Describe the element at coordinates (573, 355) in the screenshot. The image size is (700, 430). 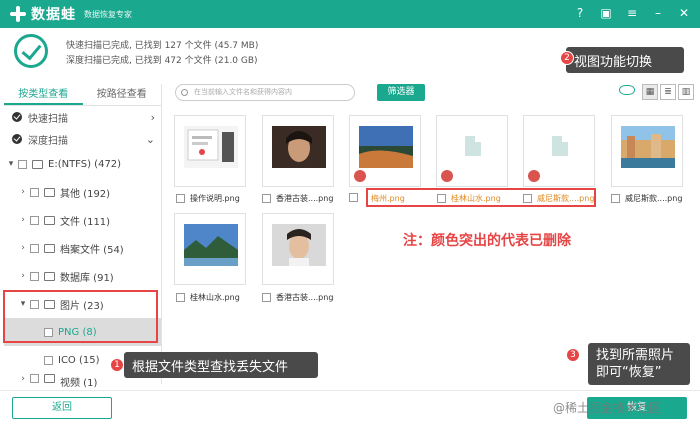
I see `callout-badge-3: 3` at that location.